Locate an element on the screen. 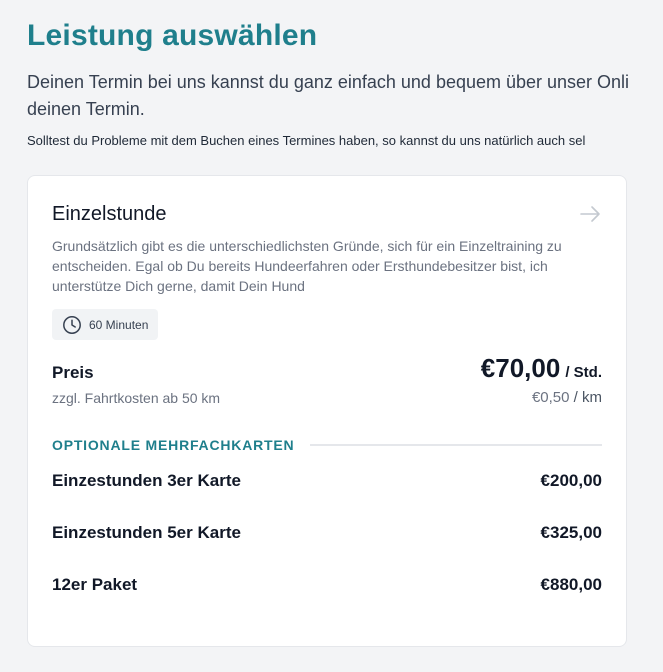 Image resolution: width=663 pixels, height=672 pixels. package-row: Einzestunden 3er Karte €200,00 is located at coordinates (327, 481).